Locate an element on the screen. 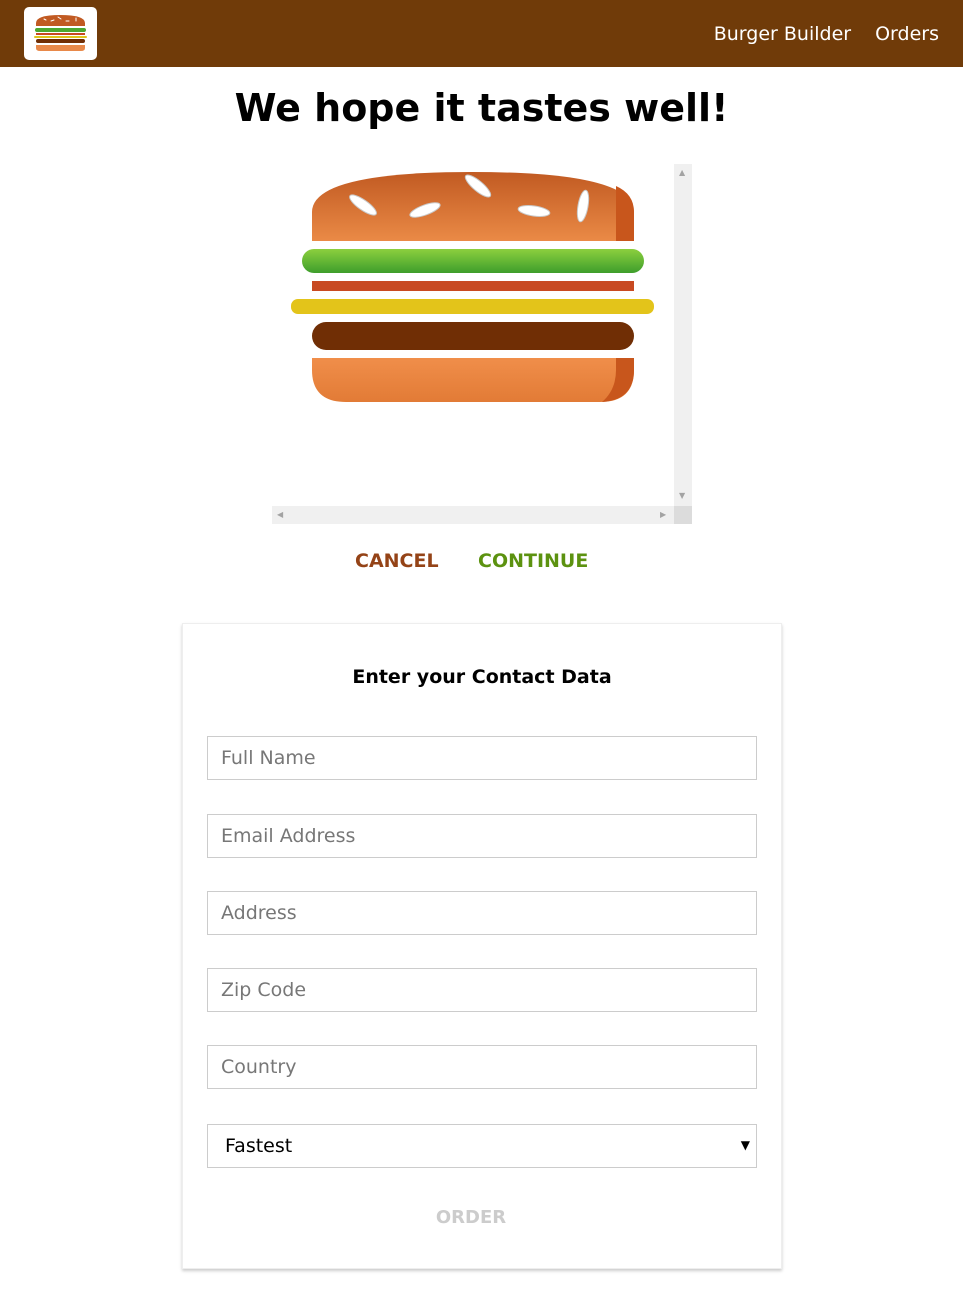 The height and width of the screenshot is (1294, 963). nav-burger-builder: Burger Builder is located at coordinates (782, 34).